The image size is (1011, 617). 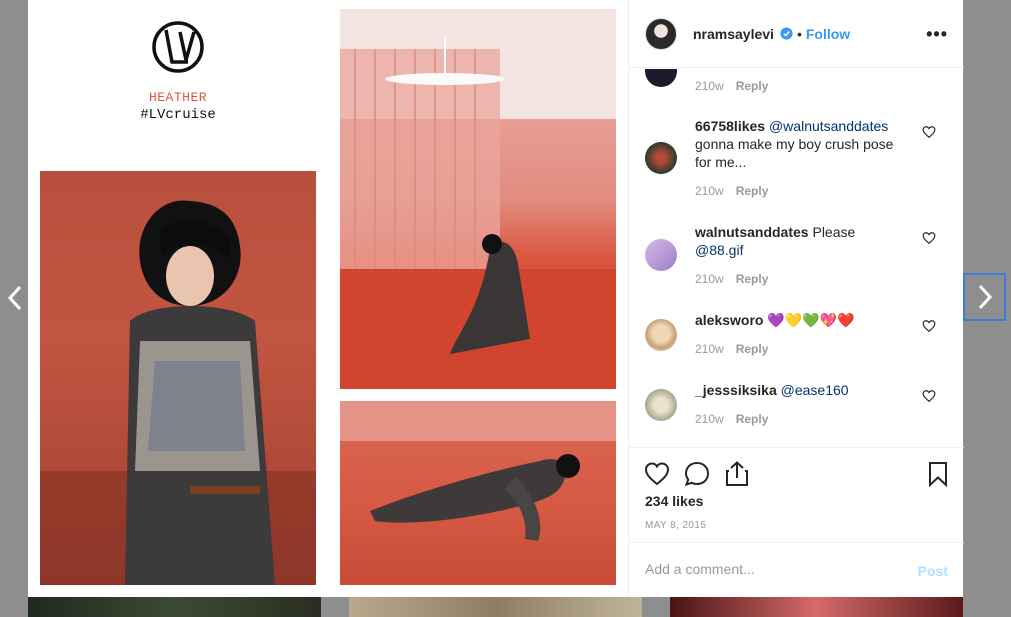 What do you see at coordinates (729, 320) in the screenshot?
I see `commenter-username: aleksworo` at bounding box center [729, 320].